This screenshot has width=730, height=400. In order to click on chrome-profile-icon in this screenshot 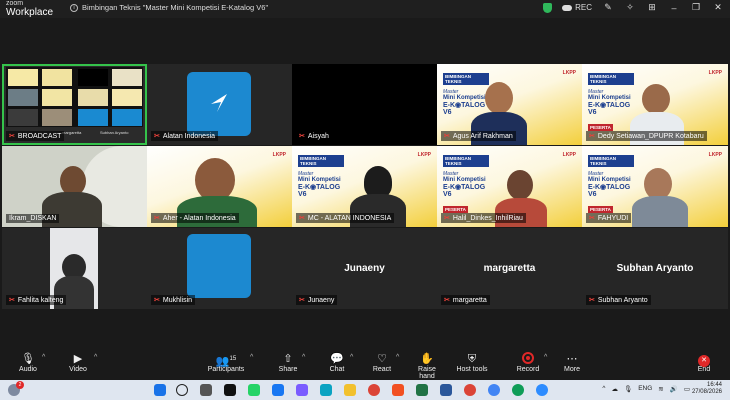, I will do `click(470, 390)`.